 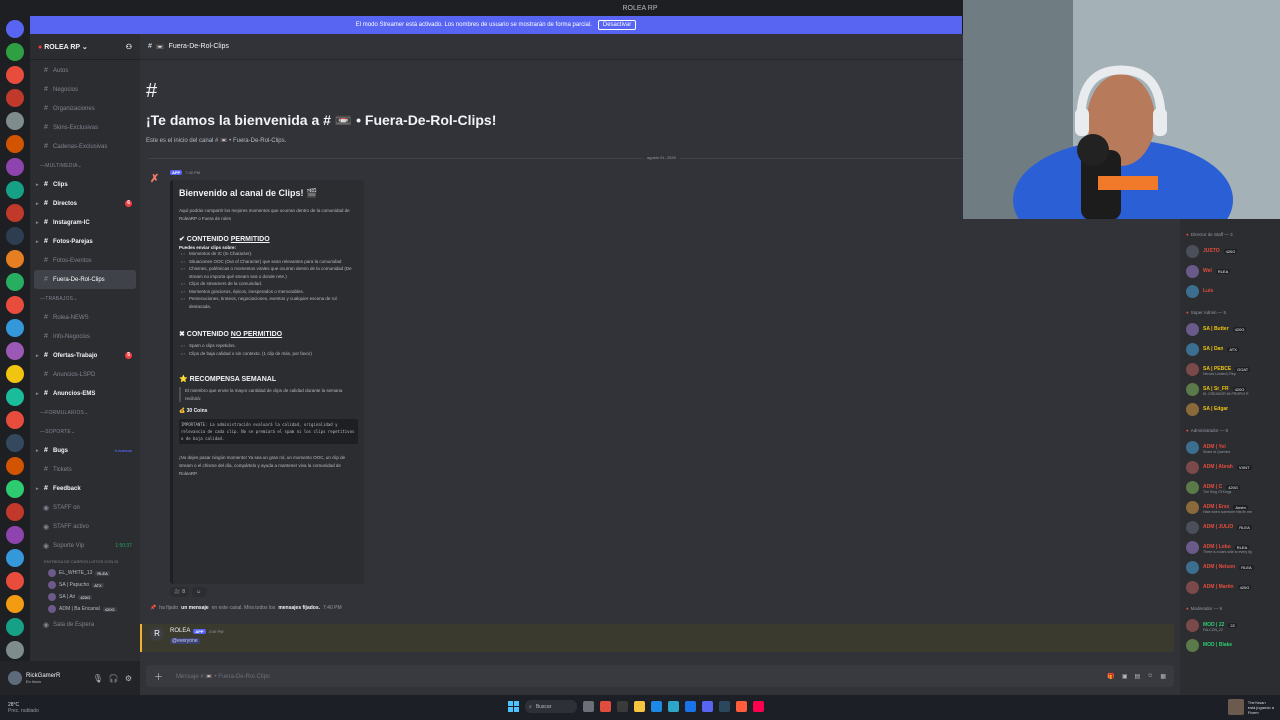 What do you see at coordinates (128, 678) in the screenshot?
I see `gear-icon: ⚙` at bounding box center [128, 678].